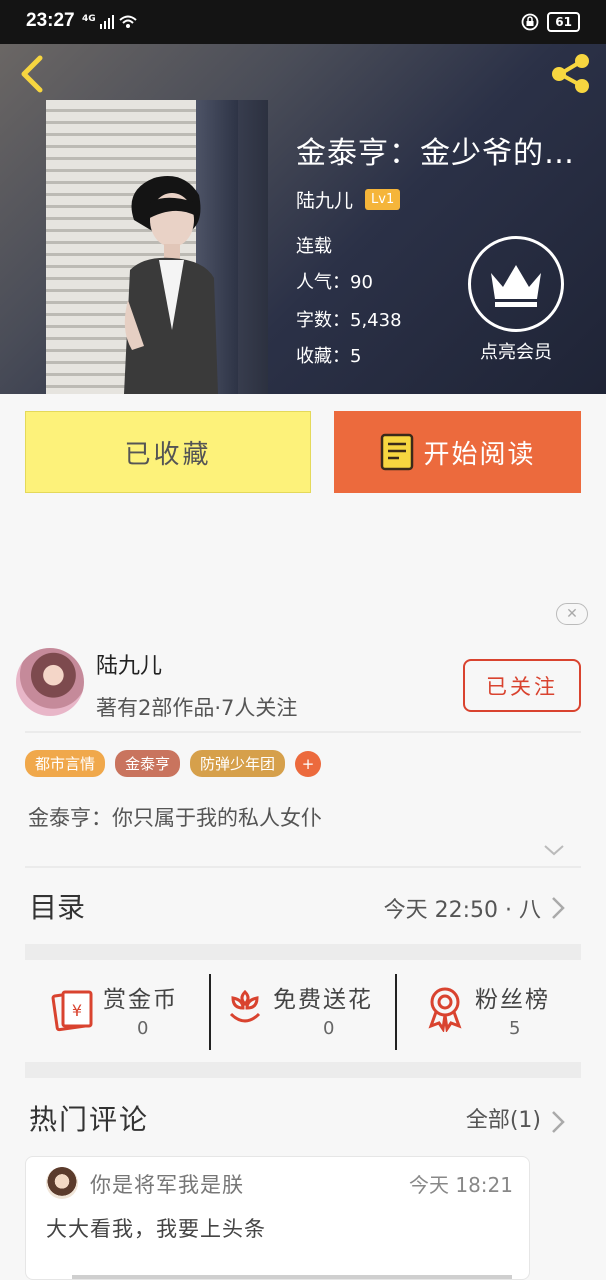  Describe the element at coordinates (50, 682) in the screenshot. I see `author-avatar` at that location.